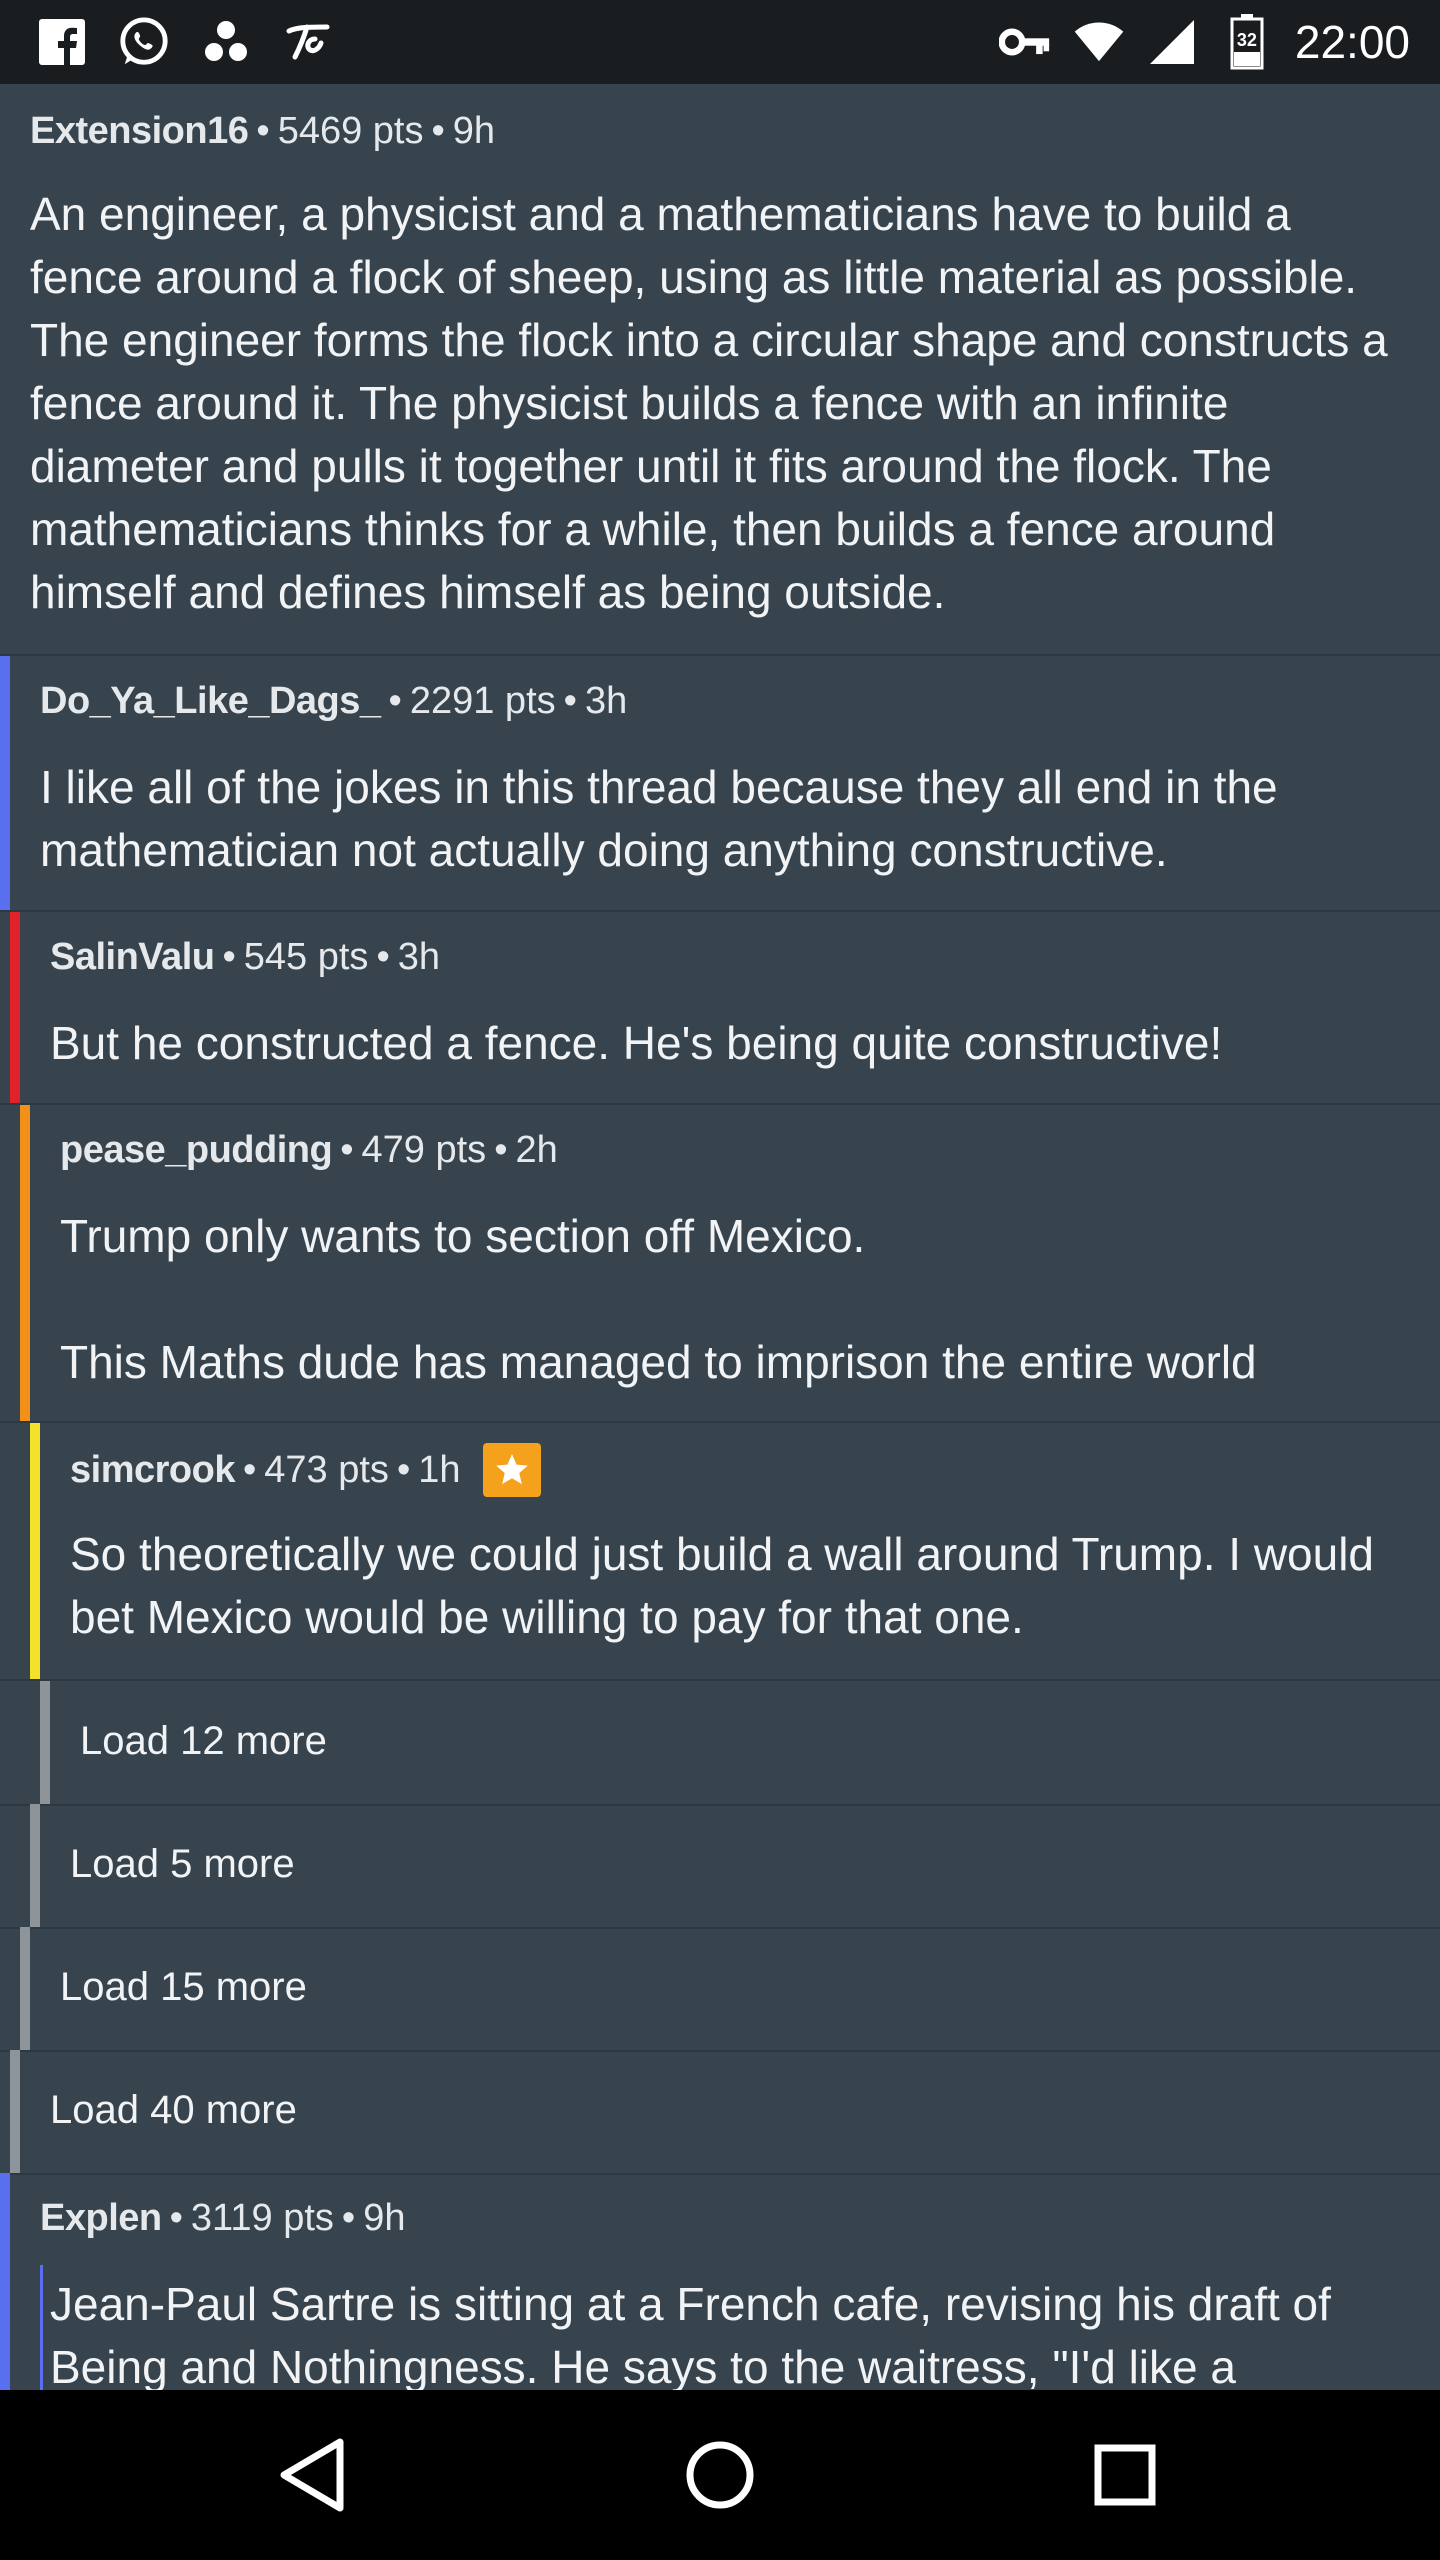  Describe the element at coordinates (536, 1150) in the screenshot. I see `comment-age: 2h` at that location.